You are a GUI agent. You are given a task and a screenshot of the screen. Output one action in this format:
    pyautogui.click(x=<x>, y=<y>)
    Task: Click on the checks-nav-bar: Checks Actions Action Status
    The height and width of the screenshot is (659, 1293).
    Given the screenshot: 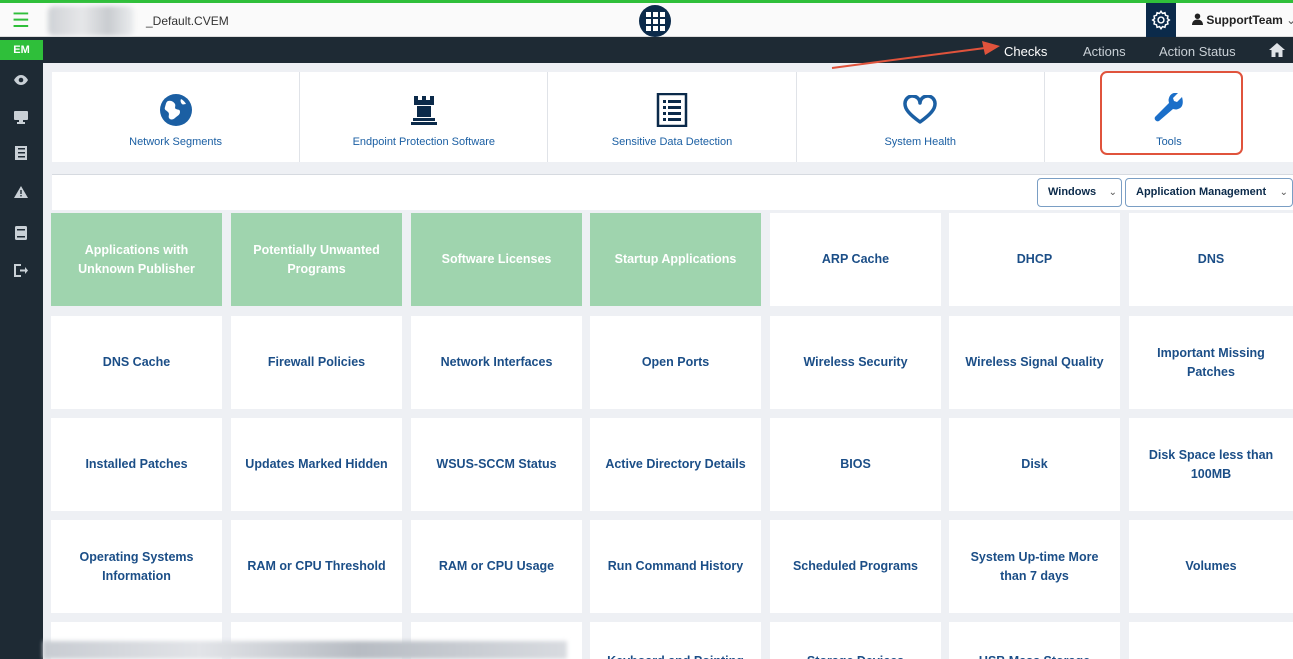 What is the action you would take?
    pyautogui.click(x=668, y=50)
    